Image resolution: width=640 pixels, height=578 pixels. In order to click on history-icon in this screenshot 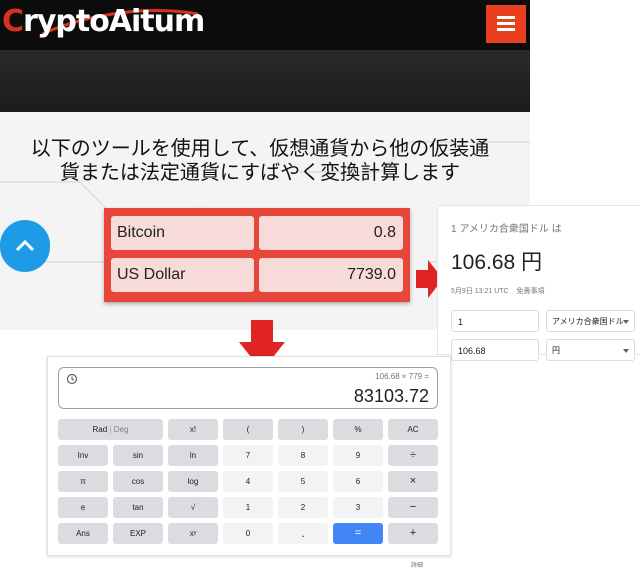, I will do `click(72, 379)`.